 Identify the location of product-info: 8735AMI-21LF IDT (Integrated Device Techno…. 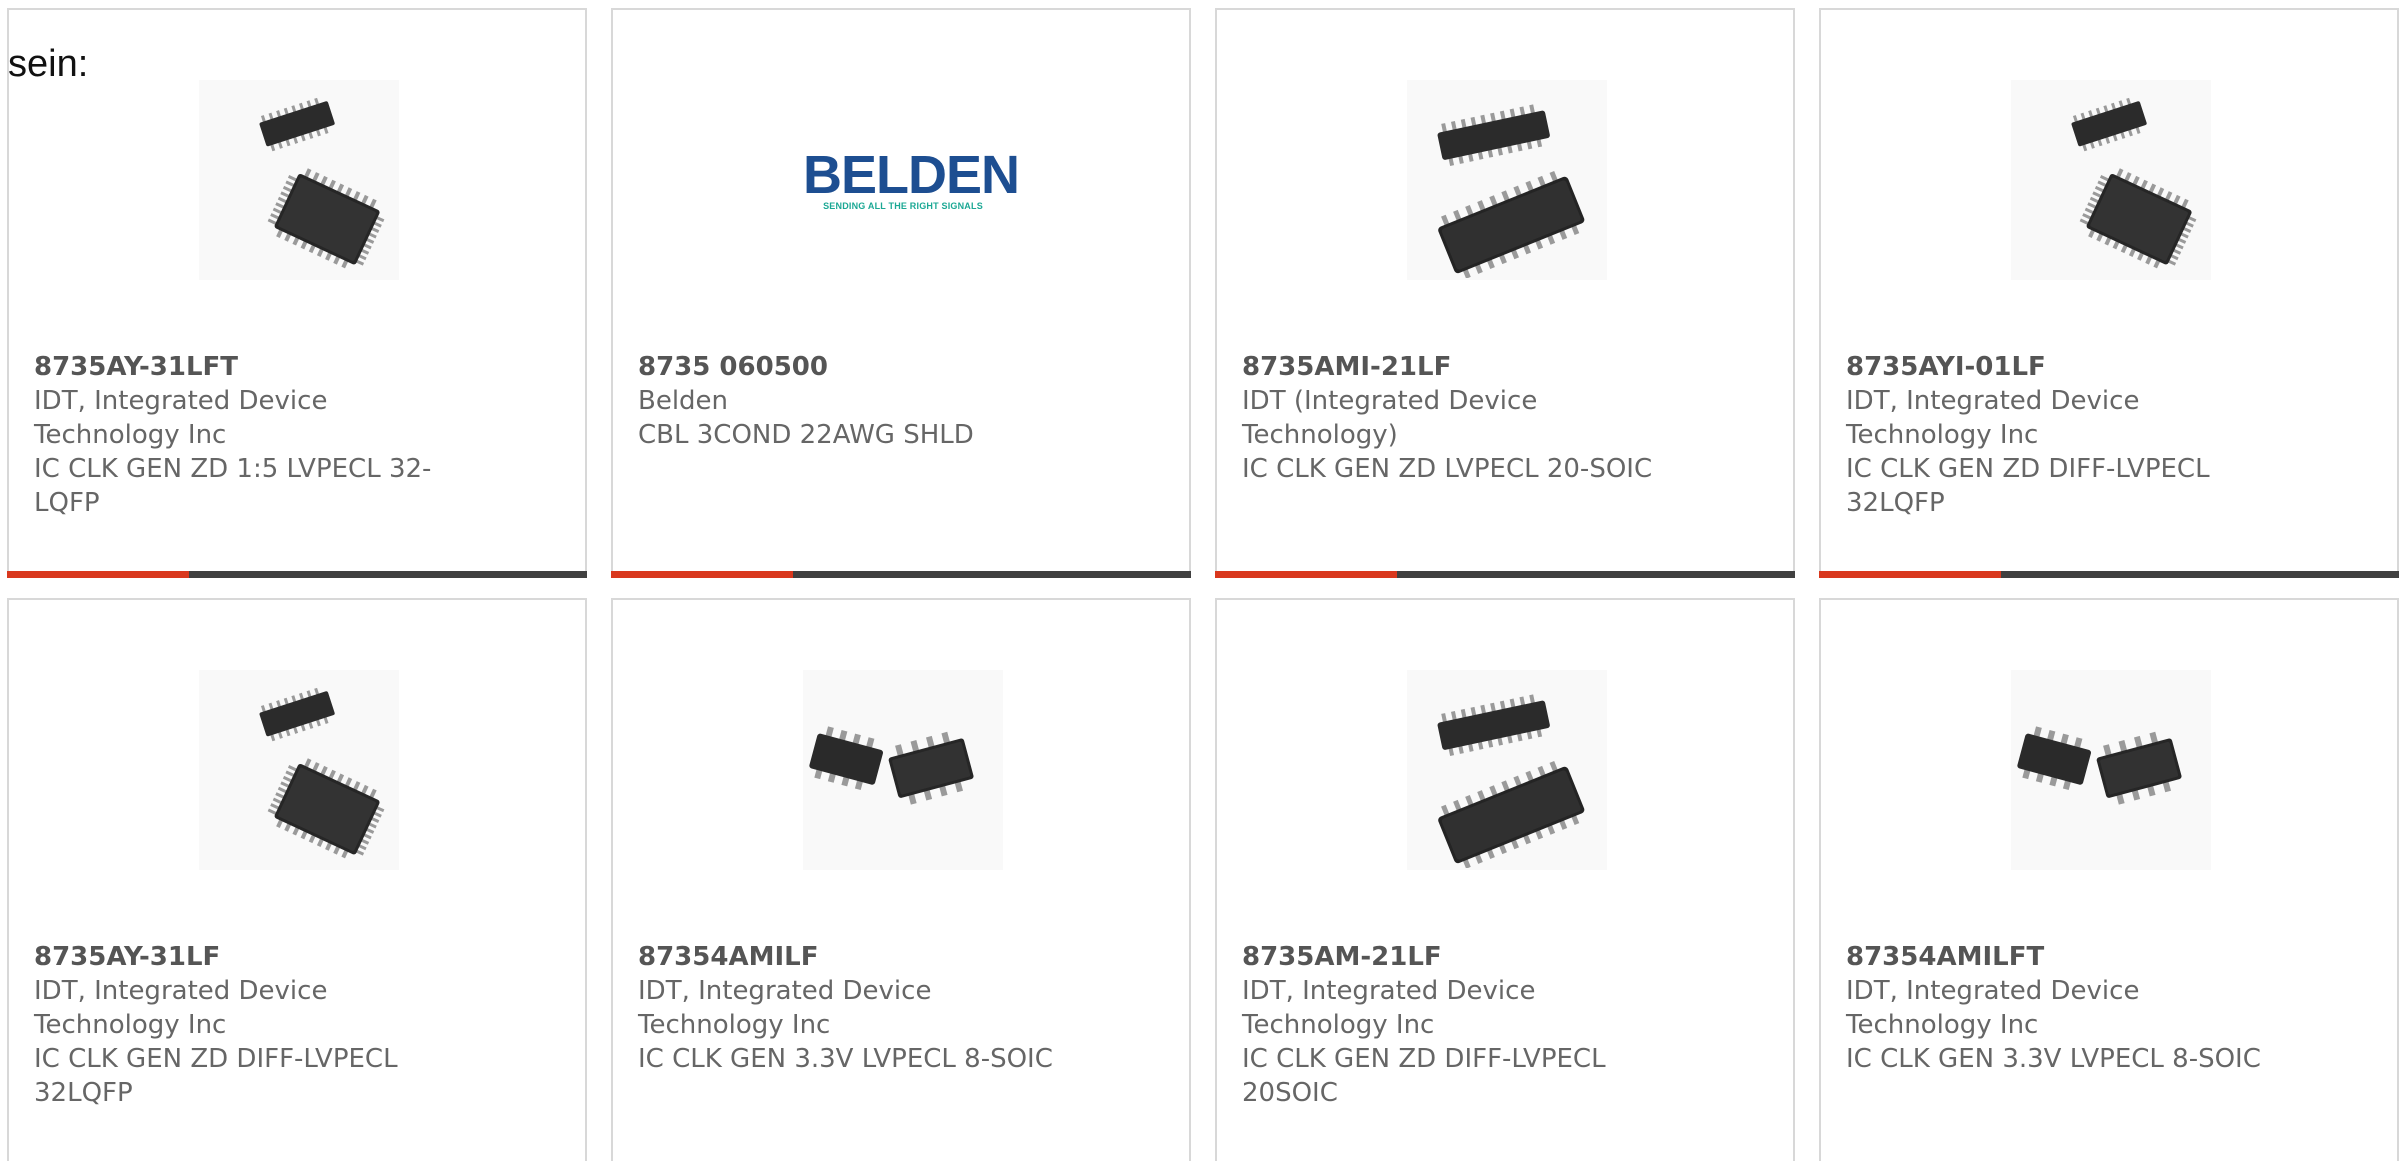
(1452, 418).